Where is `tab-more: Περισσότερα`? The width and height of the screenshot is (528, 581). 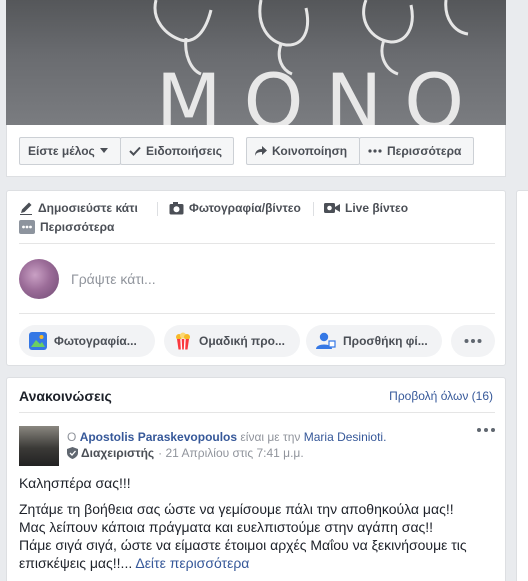 tab-more: Περισσότερα is located at coordinates (66, 227).